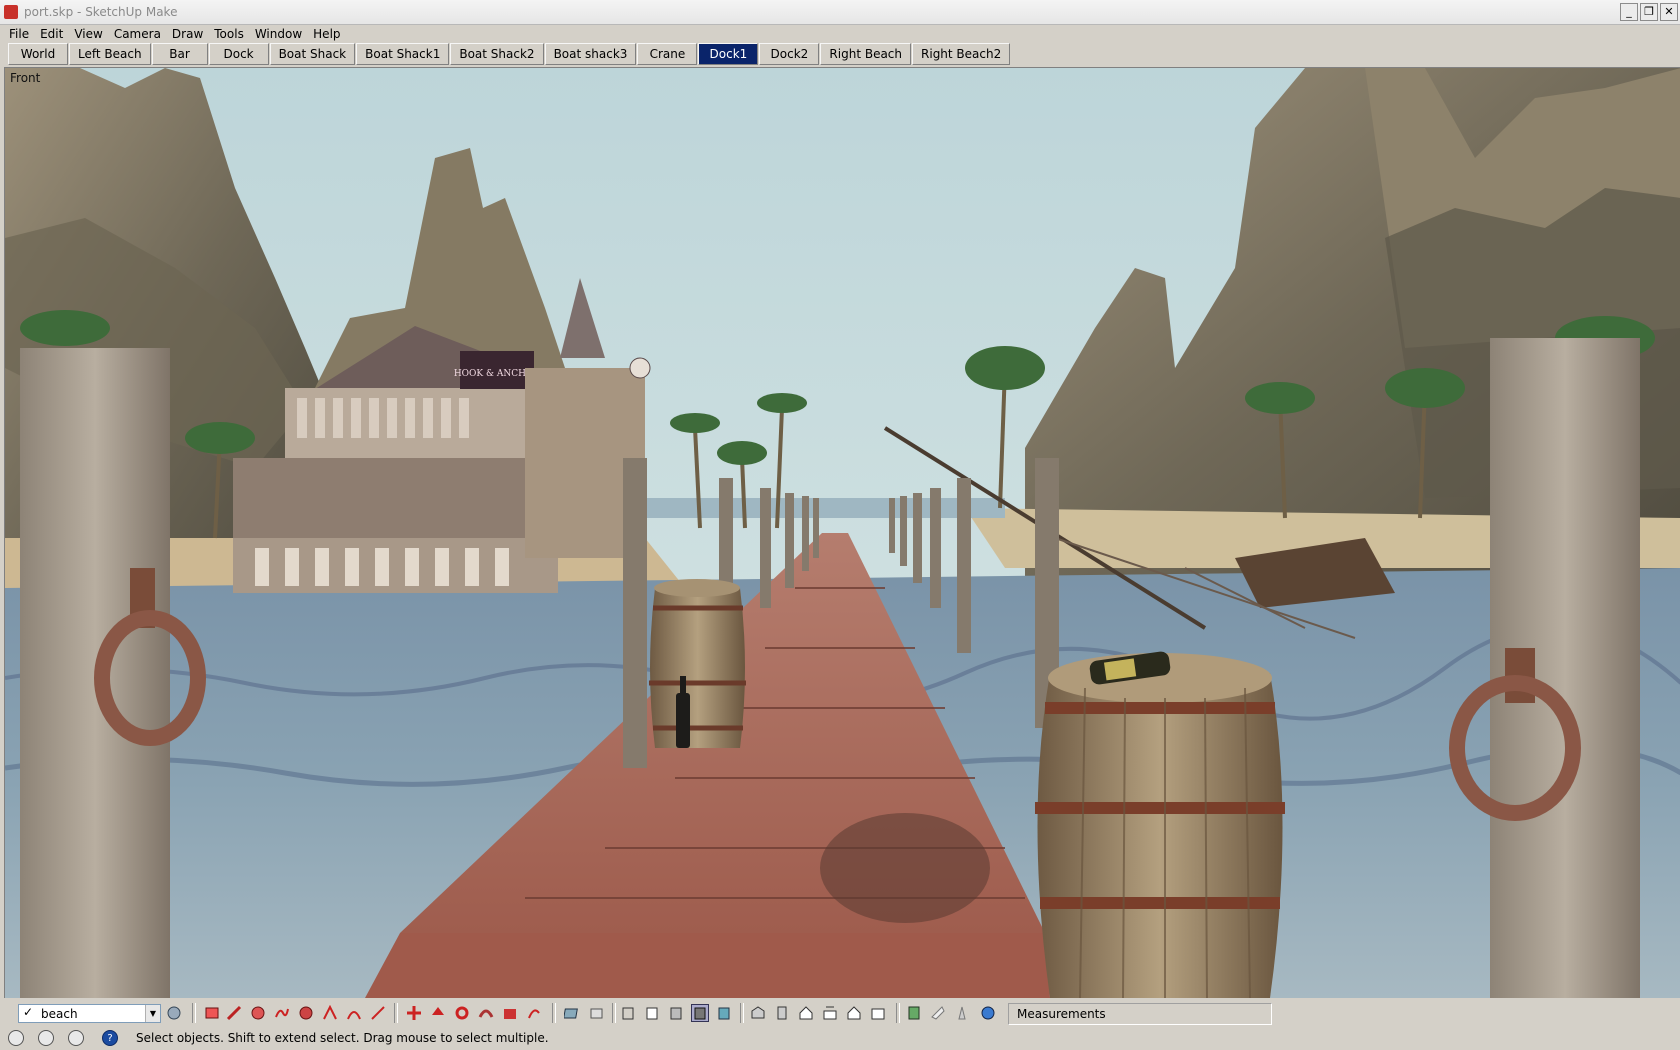  I want to click on menu-draw: Draw, so click(188, 33).